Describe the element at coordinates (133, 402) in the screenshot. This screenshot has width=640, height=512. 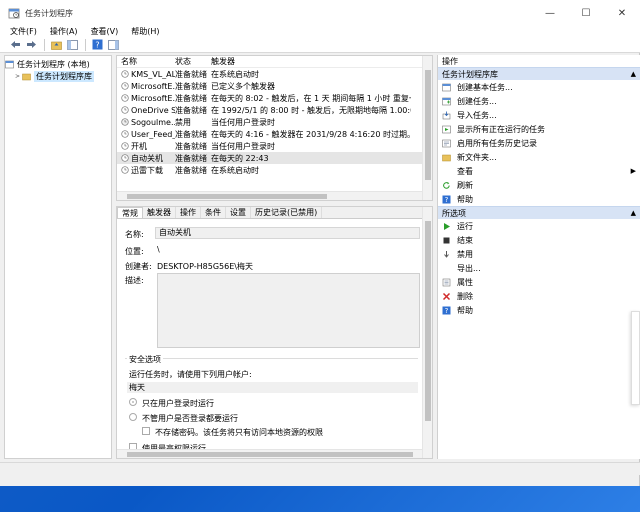
I see `radio-run-logged-on` at that location.